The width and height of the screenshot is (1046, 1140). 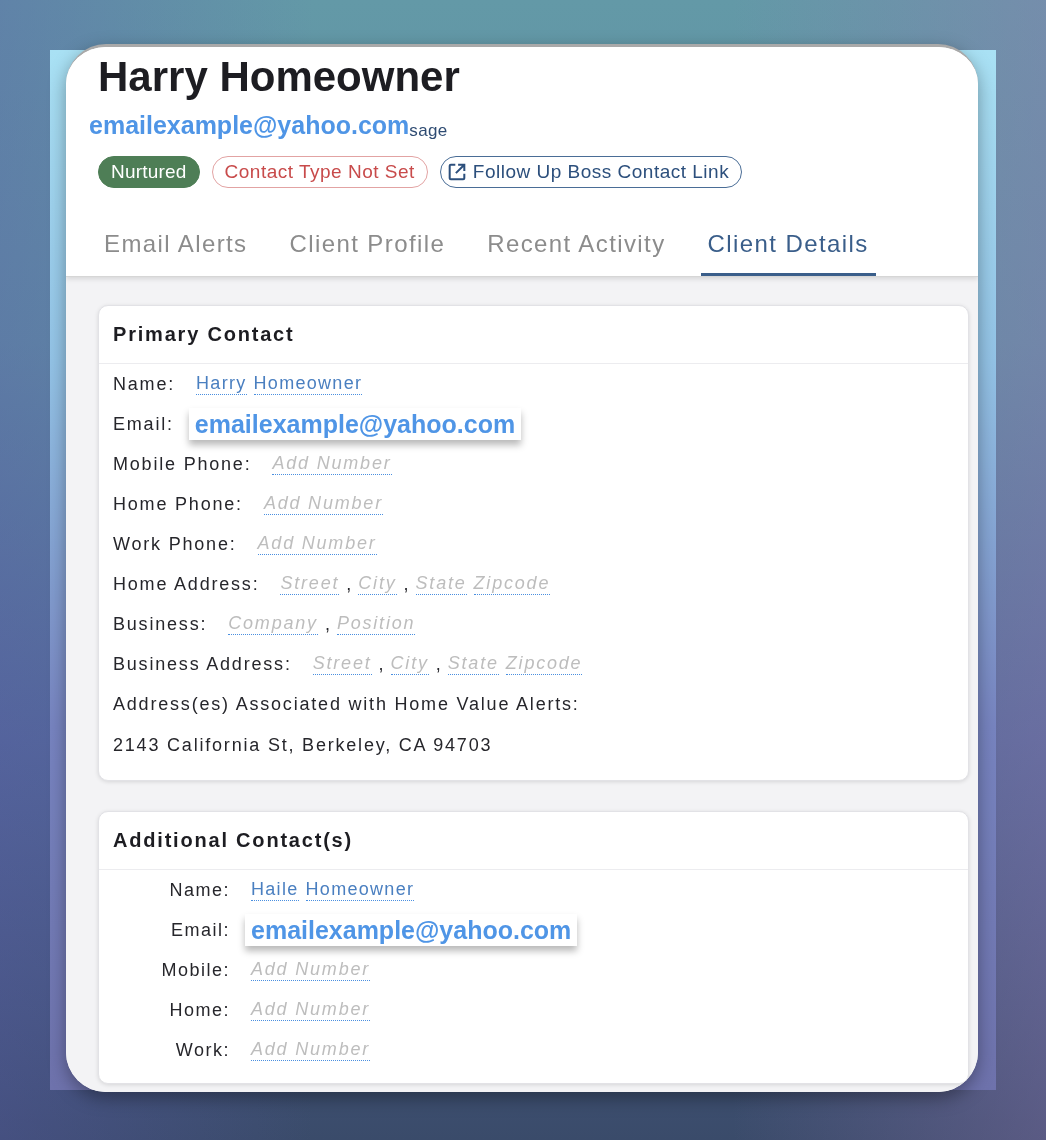 I want to click on tab: Client Profile, so click(x=367, y=245).